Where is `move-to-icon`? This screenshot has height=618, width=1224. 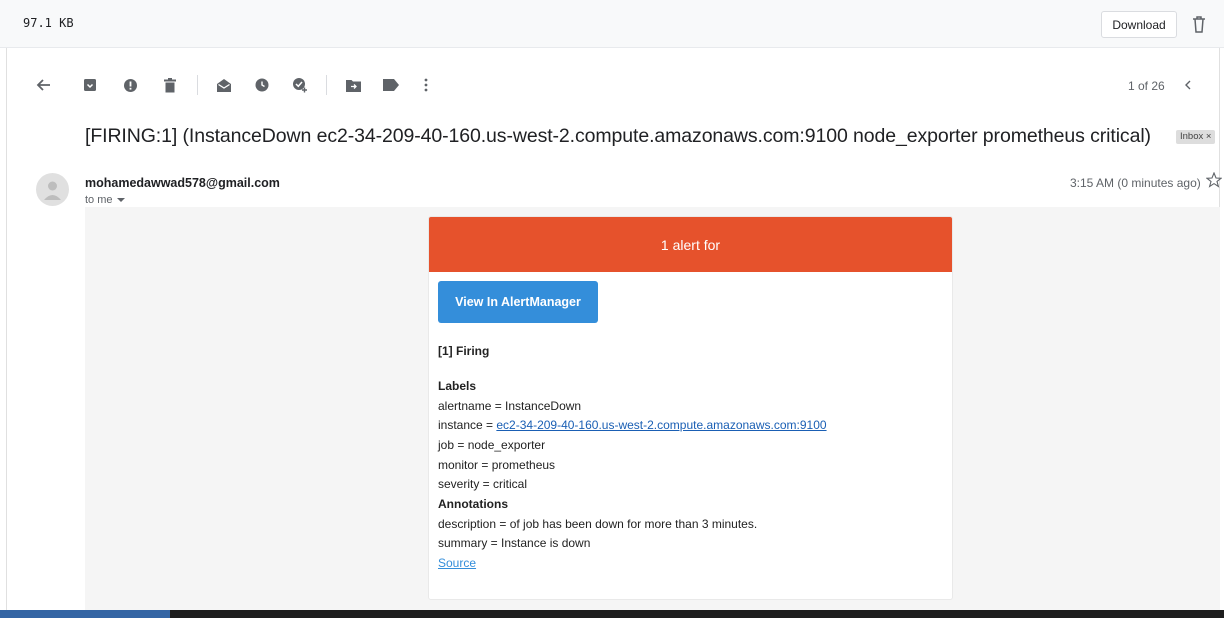 move-to-icon is located at coordinates (353, 85).